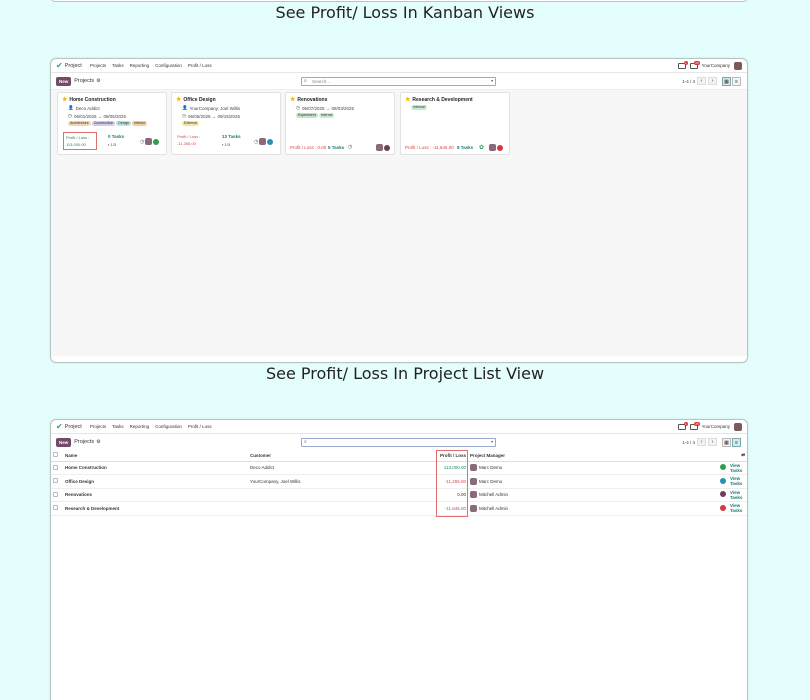 This screenshot has height=700, width=810. Describe the element at coordinates (452, 456) in the screenshot. I see `header-profit-loss: Profit / Loss` at that location.